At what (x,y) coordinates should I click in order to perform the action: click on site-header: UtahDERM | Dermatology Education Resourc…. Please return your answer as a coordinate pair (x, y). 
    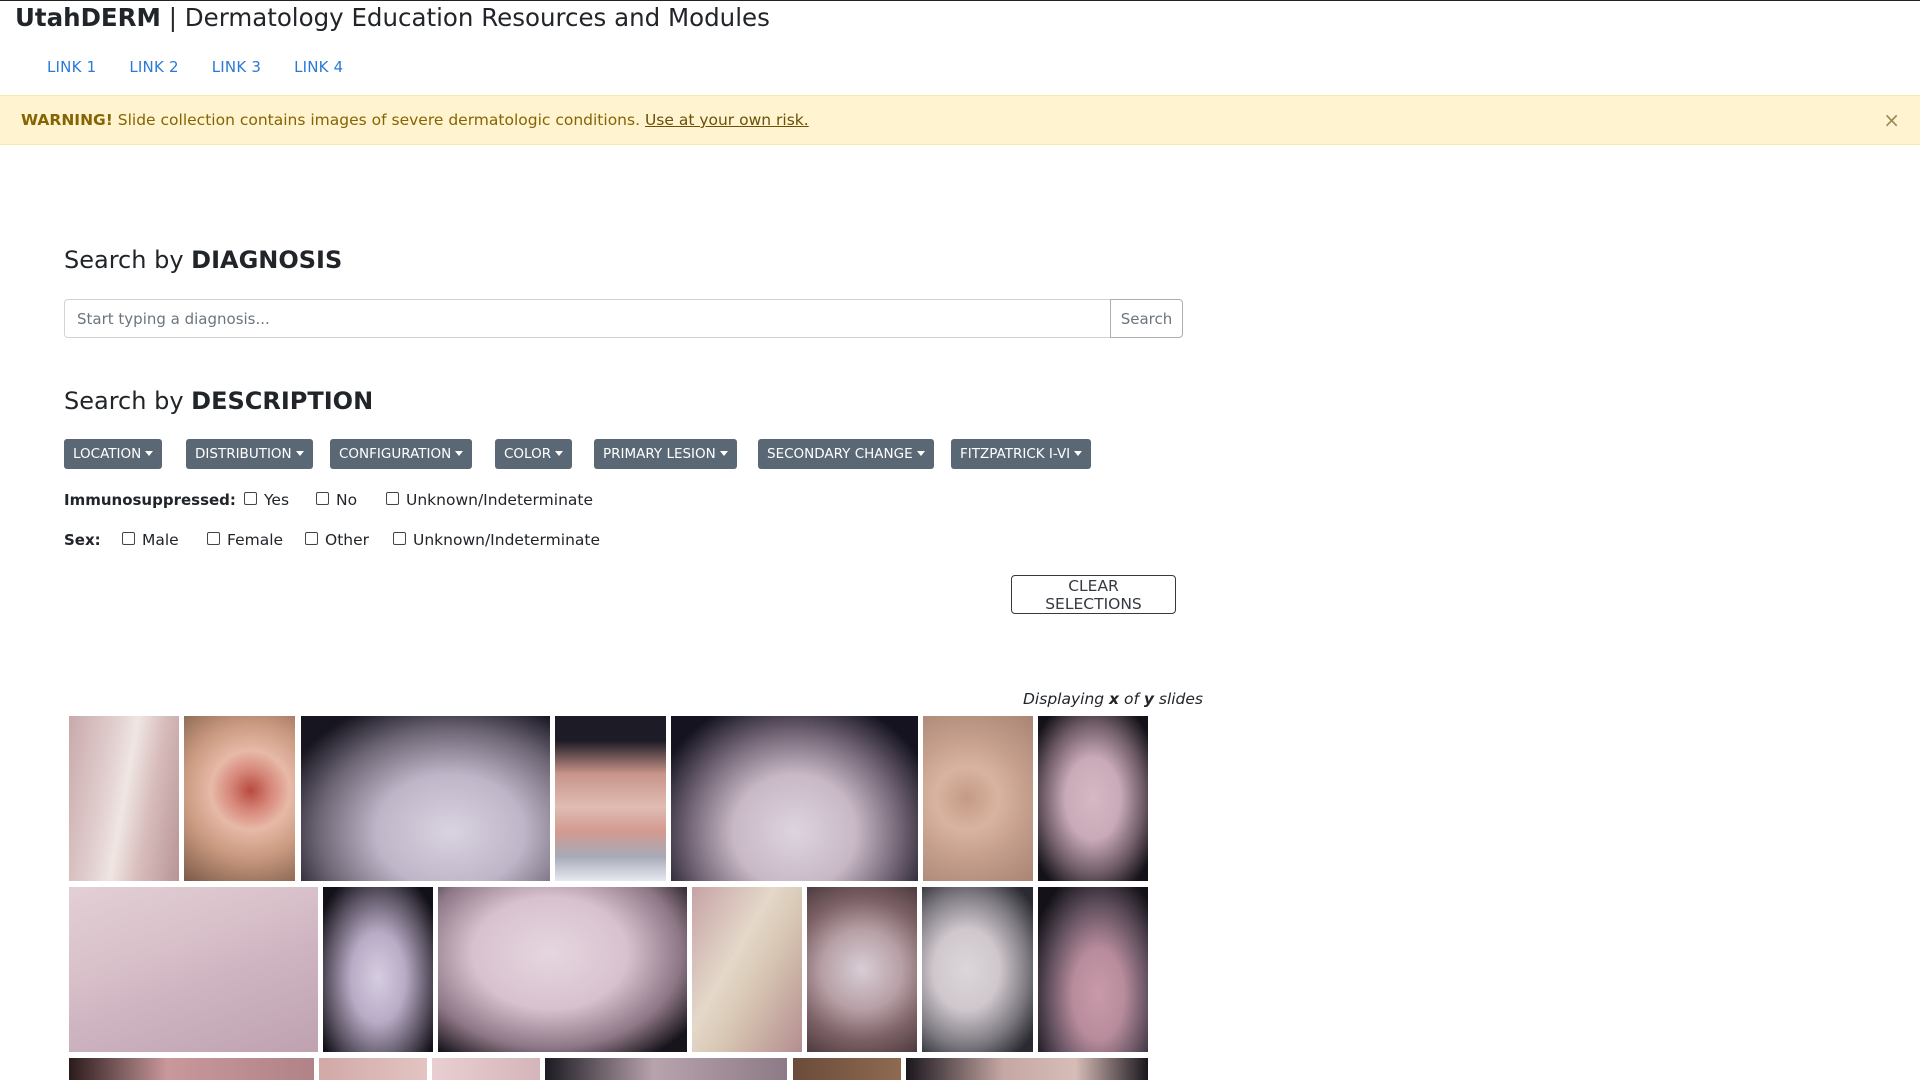
    Looking at the image, I should click on (392, 18).